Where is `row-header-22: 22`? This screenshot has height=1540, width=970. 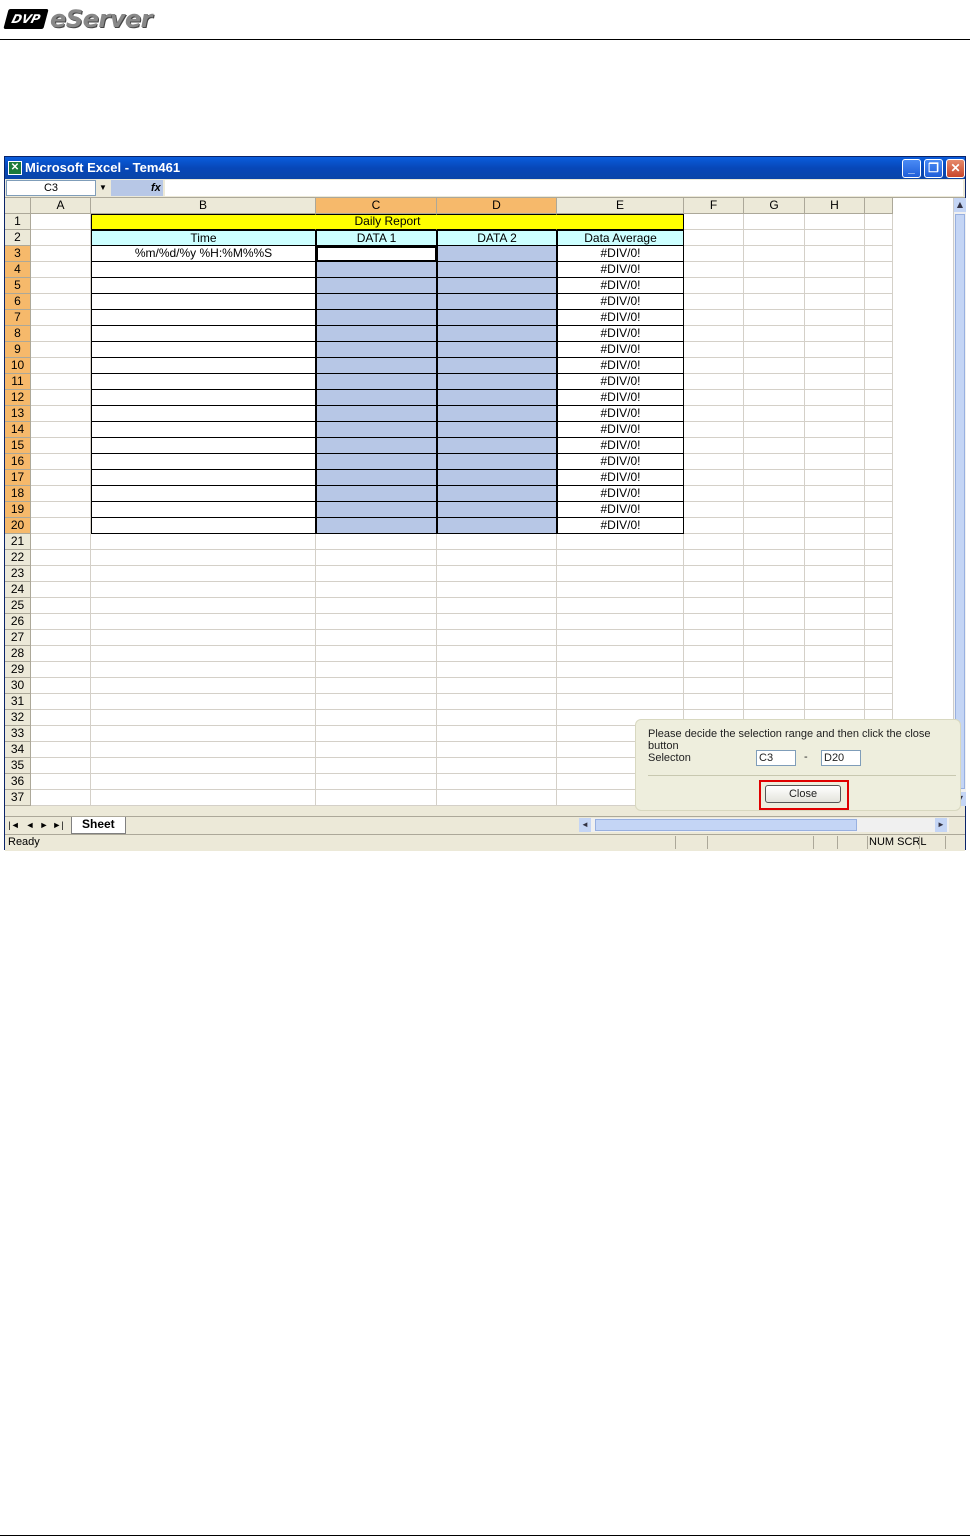
row-header-22: 22 is located at coordinates (18, 558).